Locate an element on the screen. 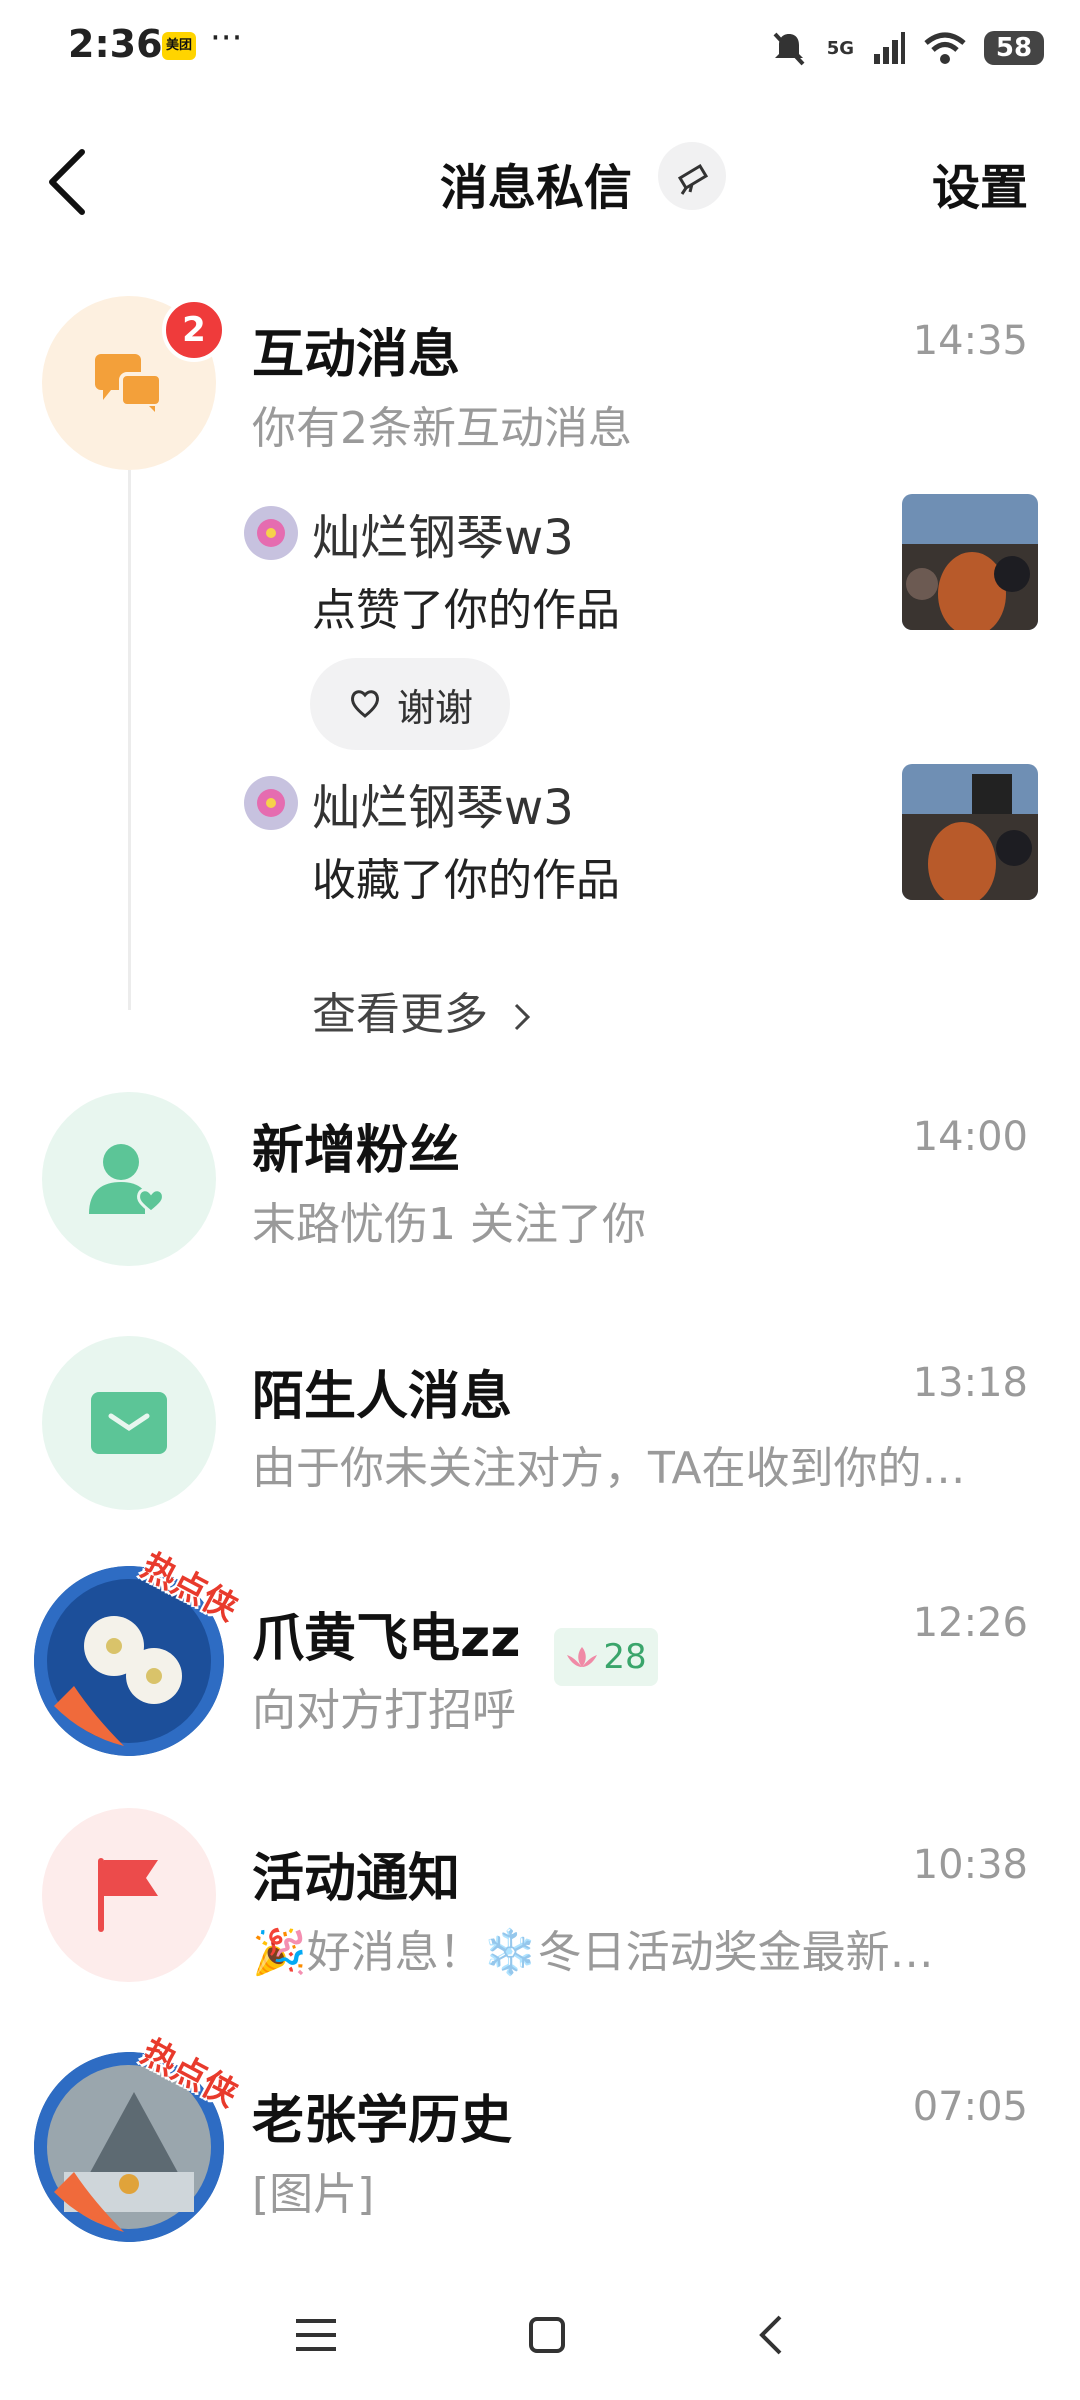 The height and width of the screenshot is (2400, 1080). activity-notice-time: 10:38 is located at coordinates (970, 1865).